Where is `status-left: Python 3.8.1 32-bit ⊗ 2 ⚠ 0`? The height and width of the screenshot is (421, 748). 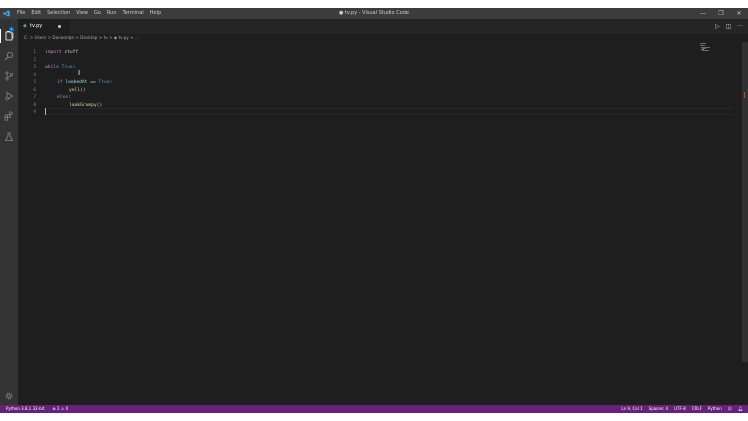 status-left: Python 3.8.1 32-bit ⊗ 2 ⚠ 0 is located at coordinates (41, 409).